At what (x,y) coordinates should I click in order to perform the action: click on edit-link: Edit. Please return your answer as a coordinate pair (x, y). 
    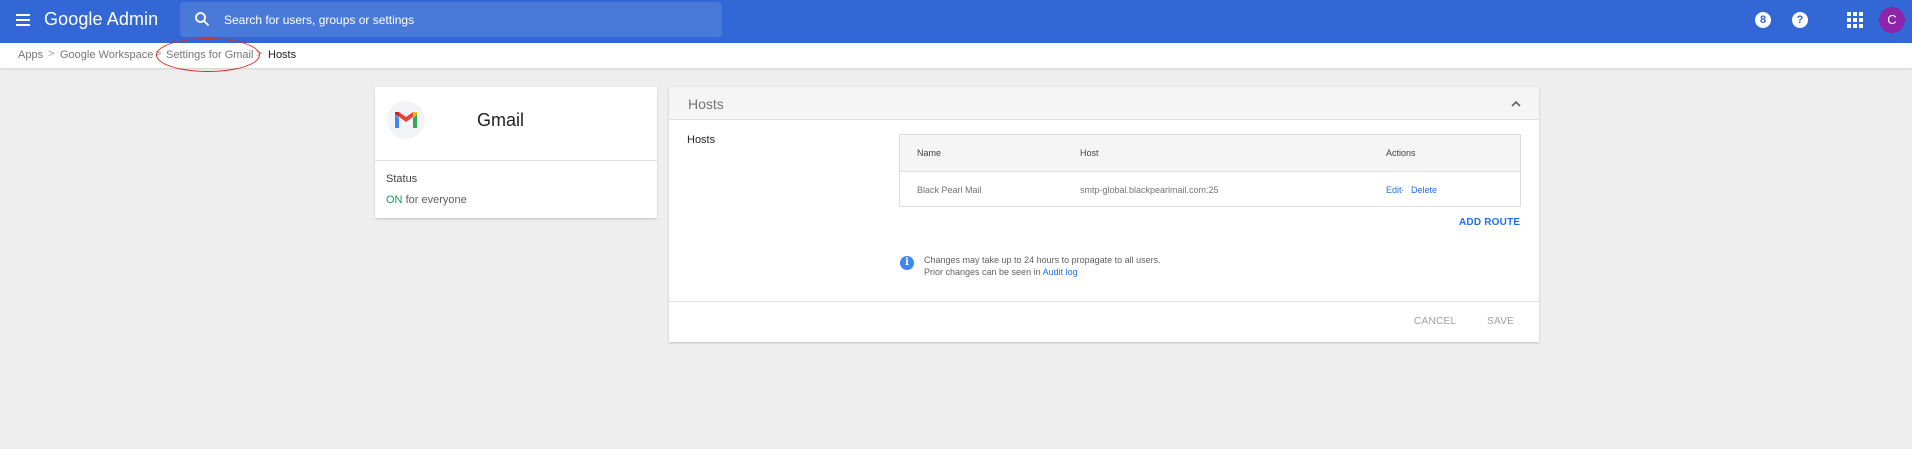
    Looking at the image, I should click on (1394, 190).